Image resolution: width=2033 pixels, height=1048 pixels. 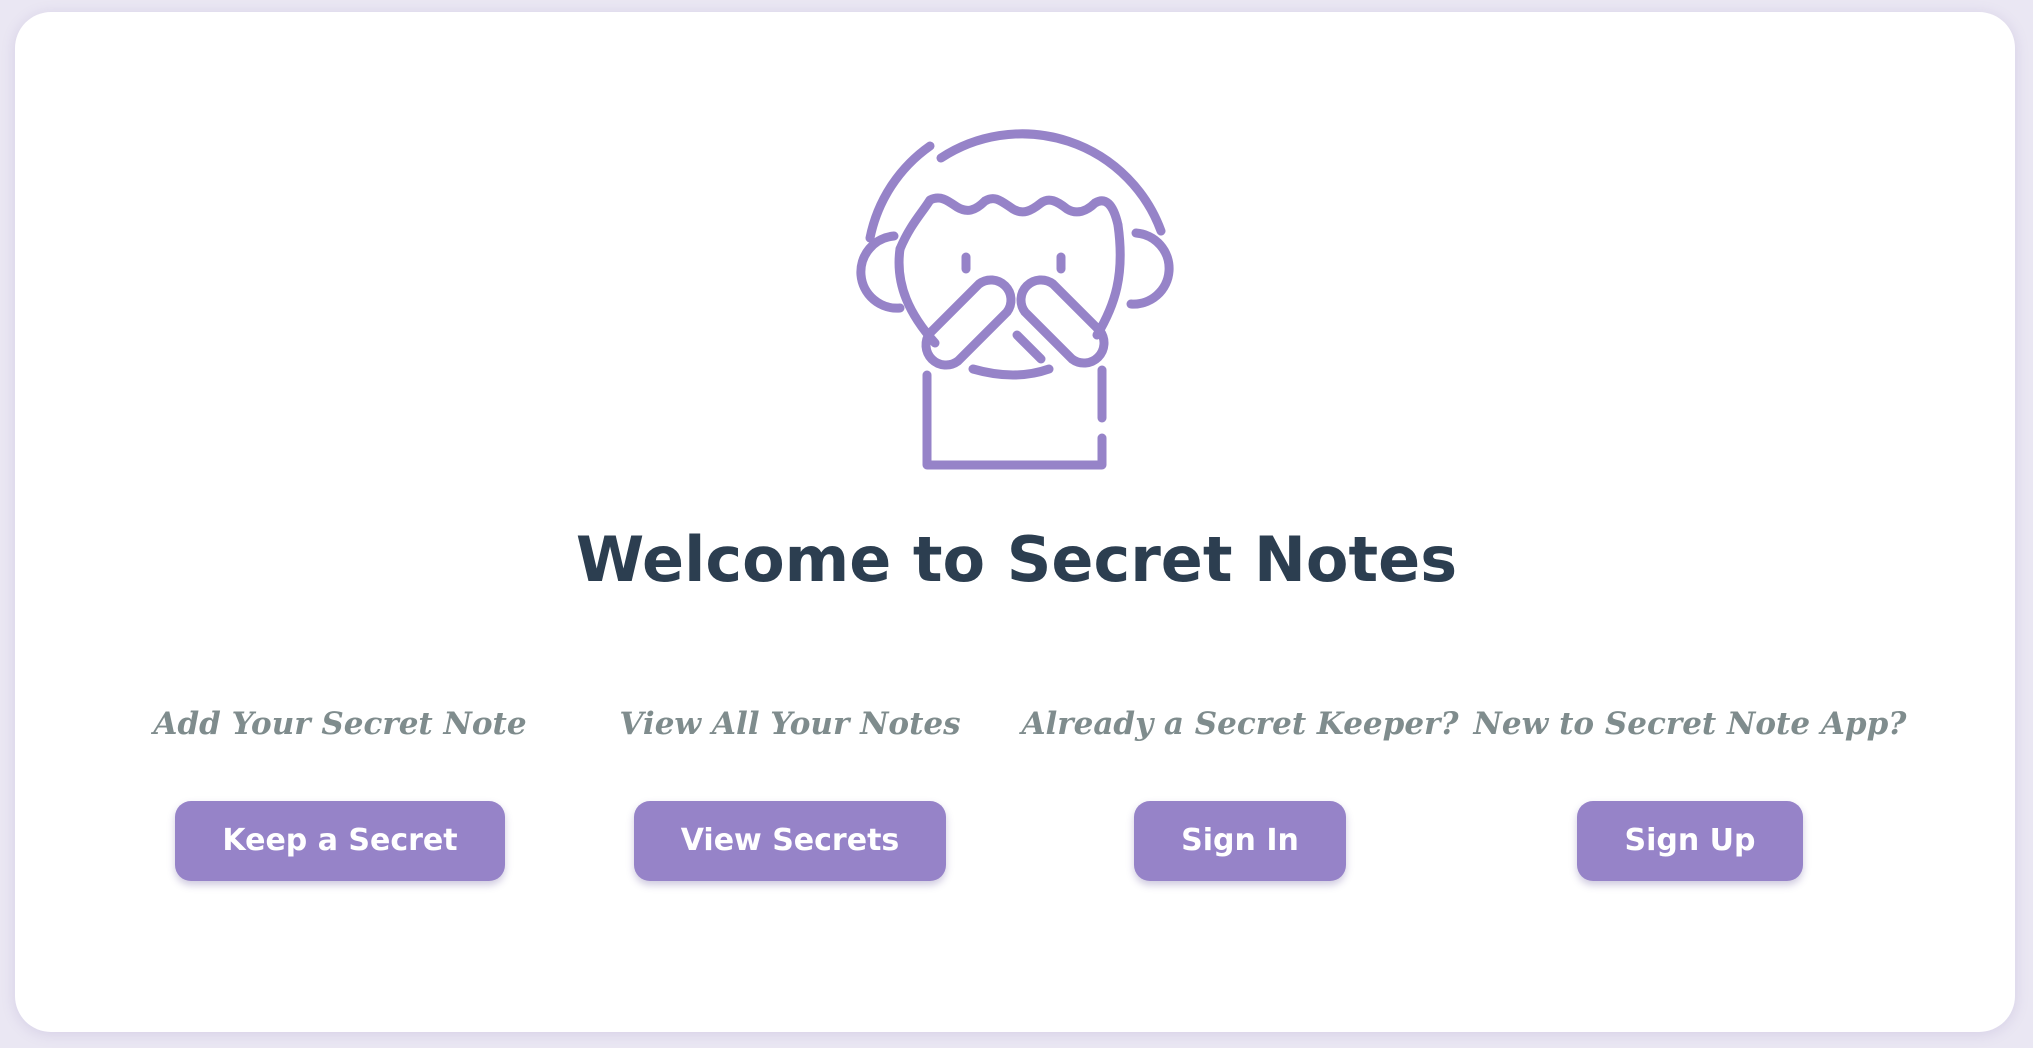 I want to click on action-sign-up: New to Secret Note App? Sign Up, so click(x=1690, y=790).